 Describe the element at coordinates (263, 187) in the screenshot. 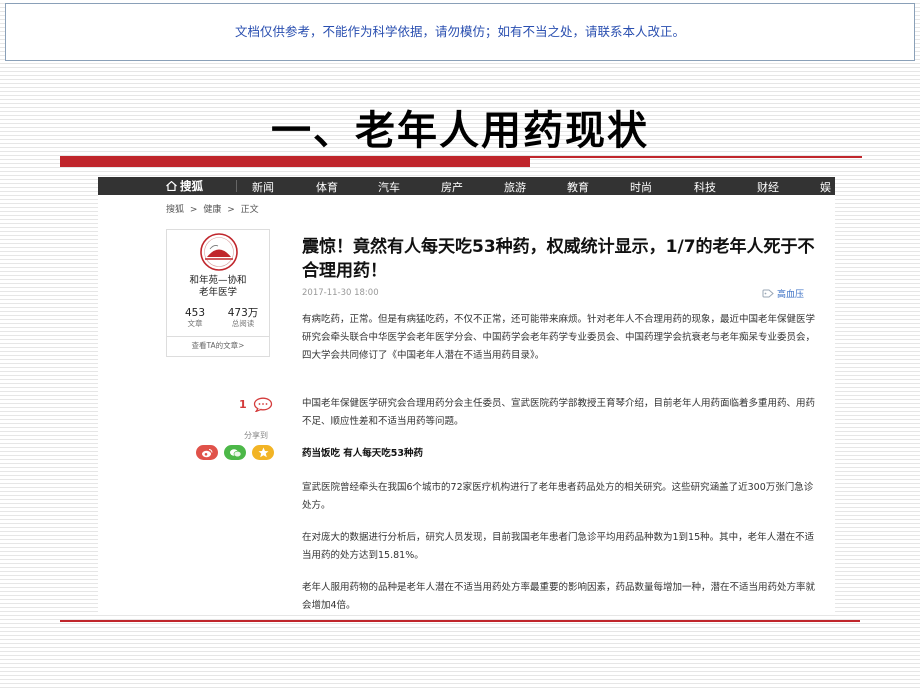

I see `nav-item-news: 新闻` at that location.